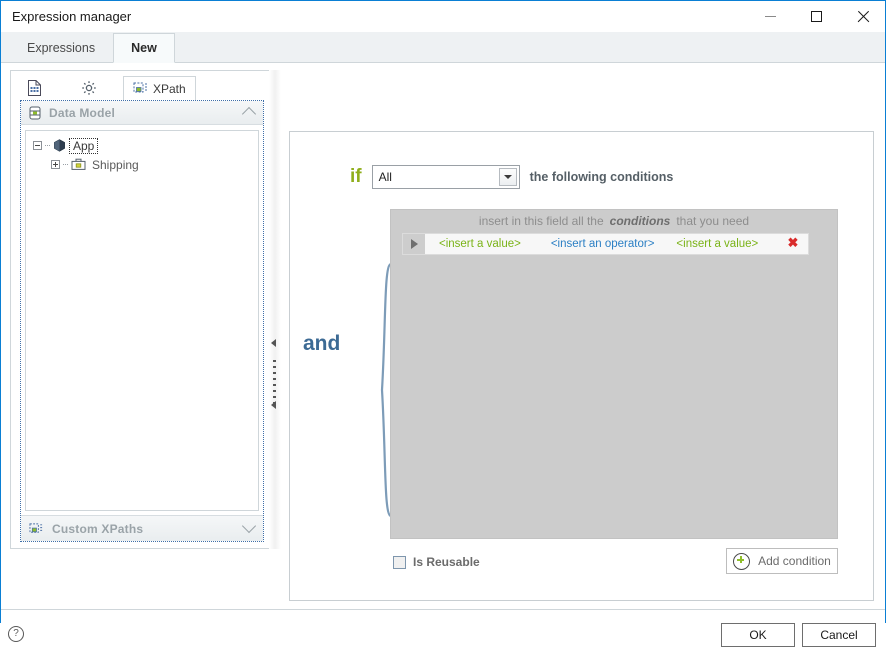  Describe the element at coordinates (142, 164) in the screenshot. I see `tree-node-shipping: Shipping` at that location.